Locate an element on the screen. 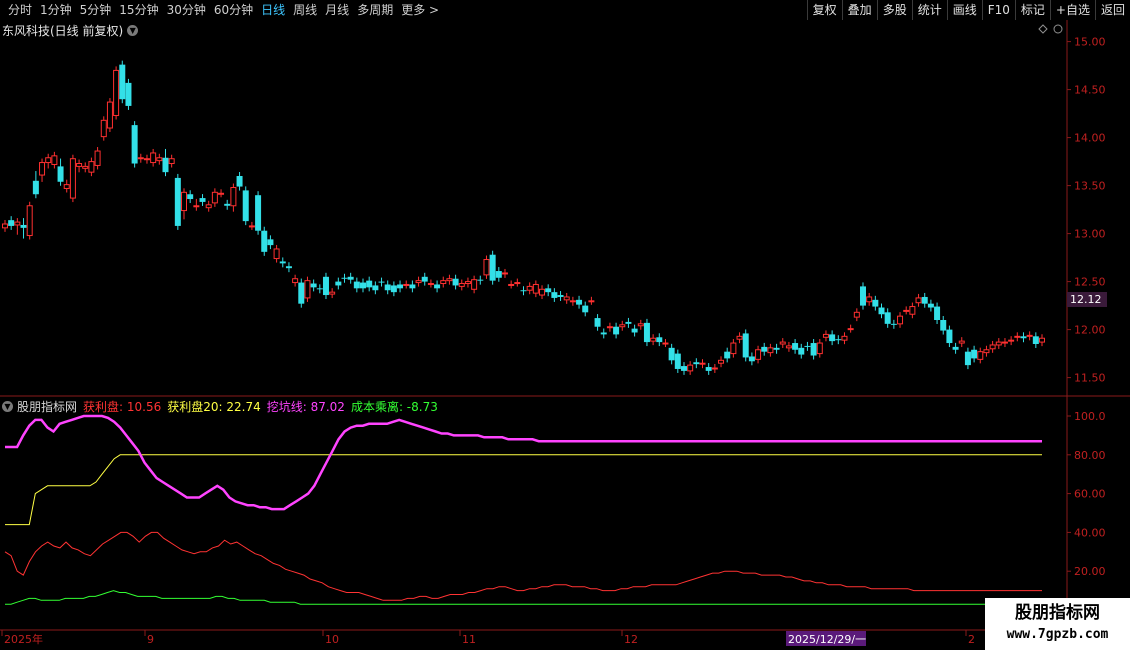  indicator-tick-label: 40.00 is located at coordinates (1090, 532).